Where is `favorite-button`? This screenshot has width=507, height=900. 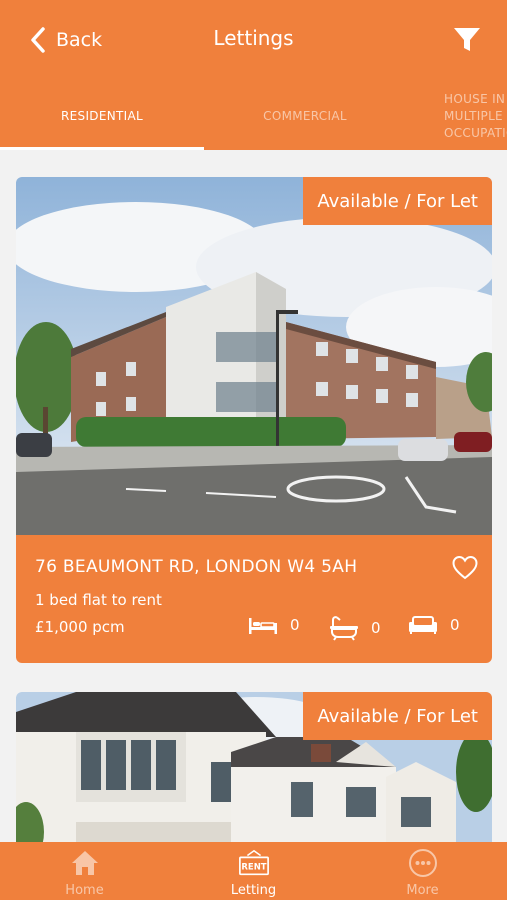
favorite-button is located at coordinates (465, 568).